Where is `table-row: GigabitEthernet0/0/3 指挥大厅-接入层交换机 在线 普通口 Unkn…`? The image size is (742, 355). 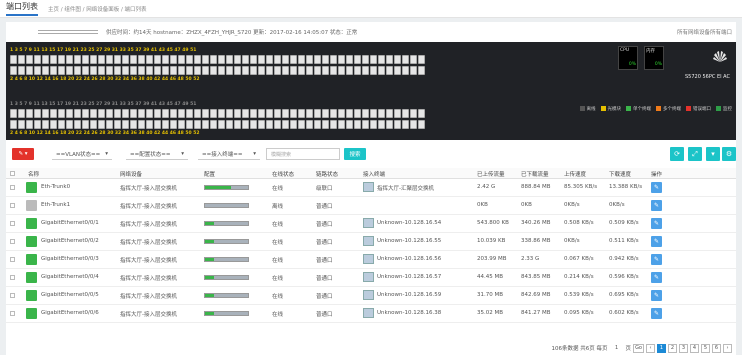 table-row: GigabitEthernet0/0/3 指挥大厅-接入层交换机 在线 普通口 Unkn… is located at coordinates (371, 260).